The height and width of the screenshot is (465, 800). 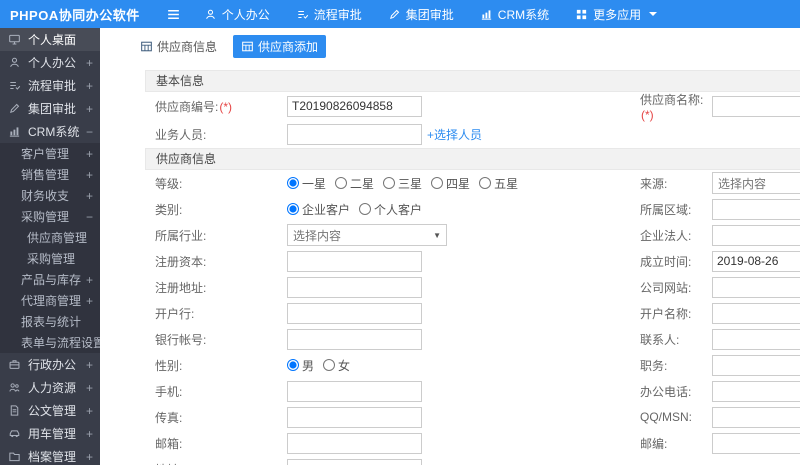 What do you see at coordinates (354, 106) in the screenshot?
I see `supplier-code-input` at bounding box center [354, 106].